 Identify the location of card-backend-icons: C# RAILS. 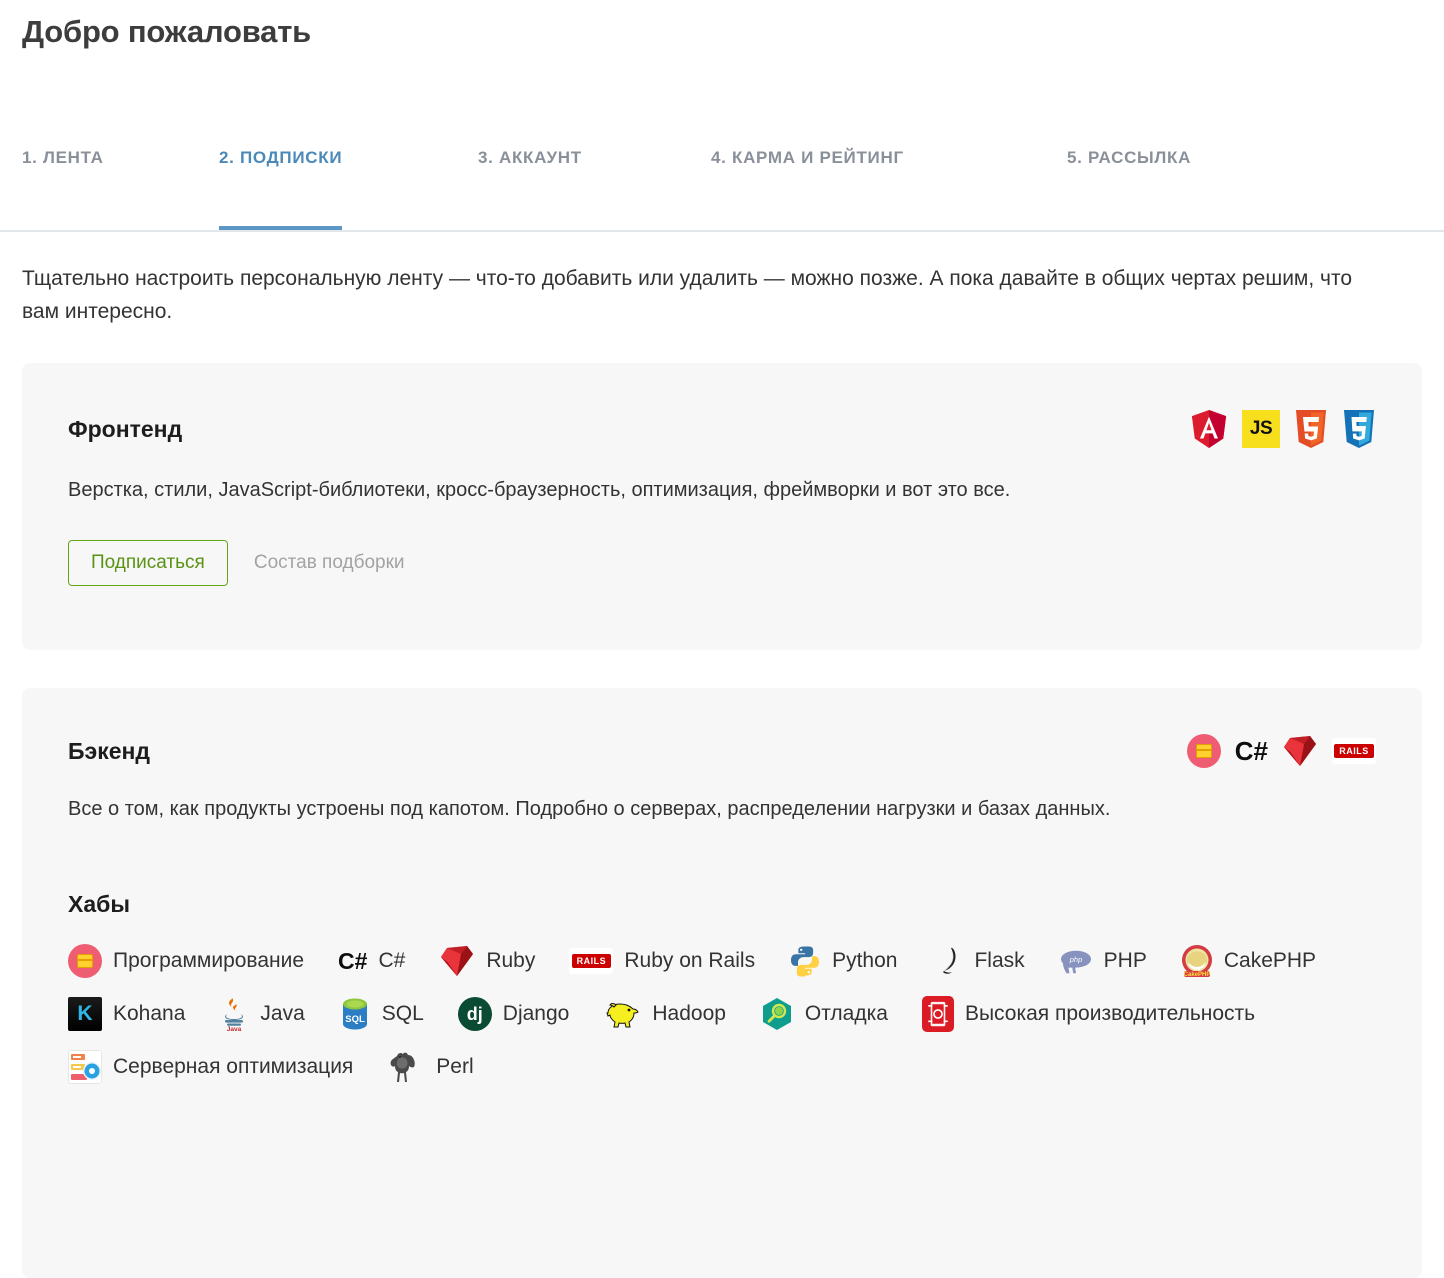
(1281, 751).